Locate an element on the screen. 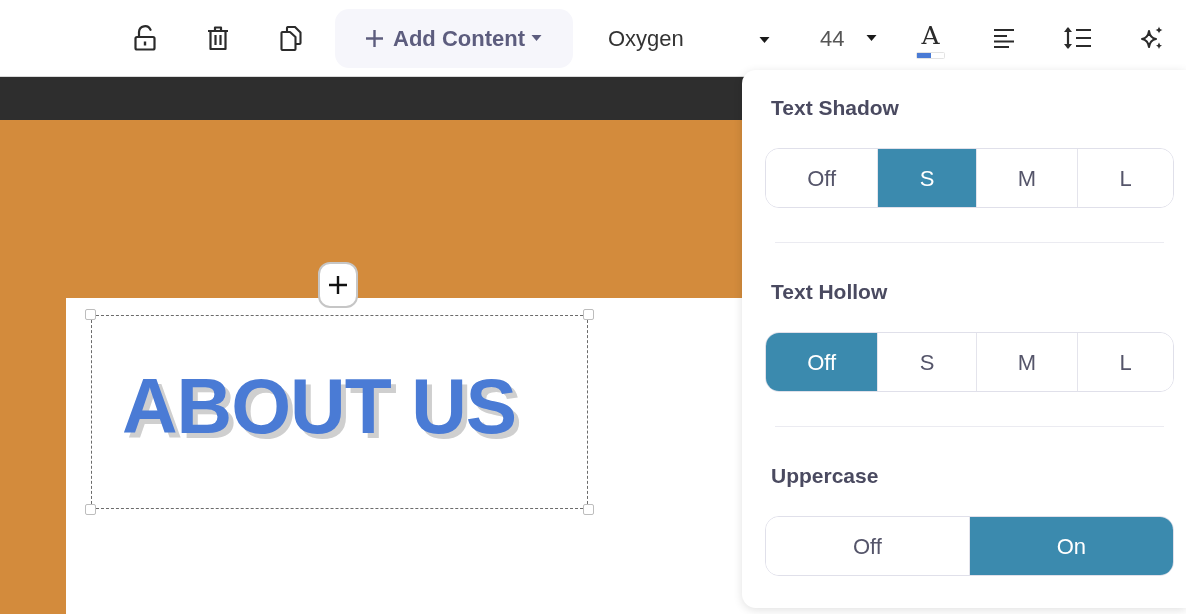 The image size is (1186, 614). sparkle-icon is located at coordinates (1152, 38).